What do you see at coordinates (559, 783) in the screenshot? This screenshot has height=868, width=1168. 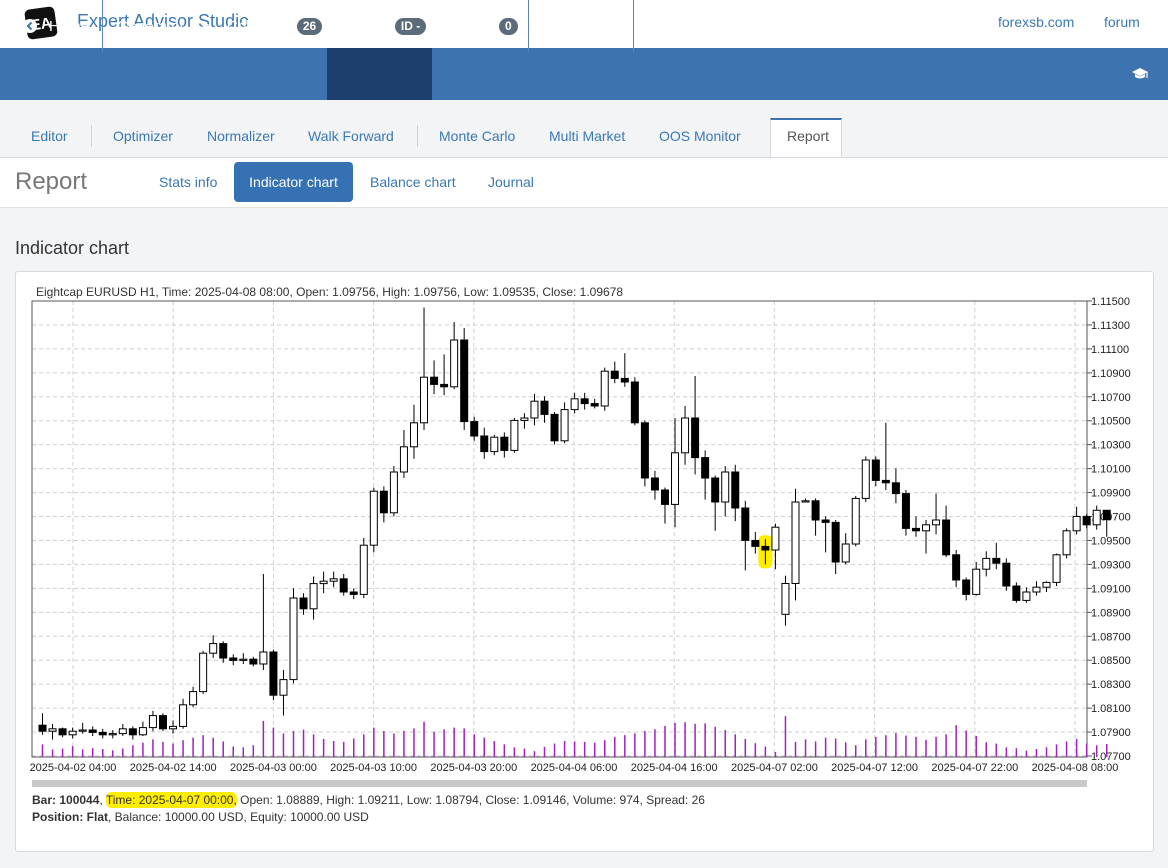 I see `chart-scrollbar` at bounding box center [559, 783].